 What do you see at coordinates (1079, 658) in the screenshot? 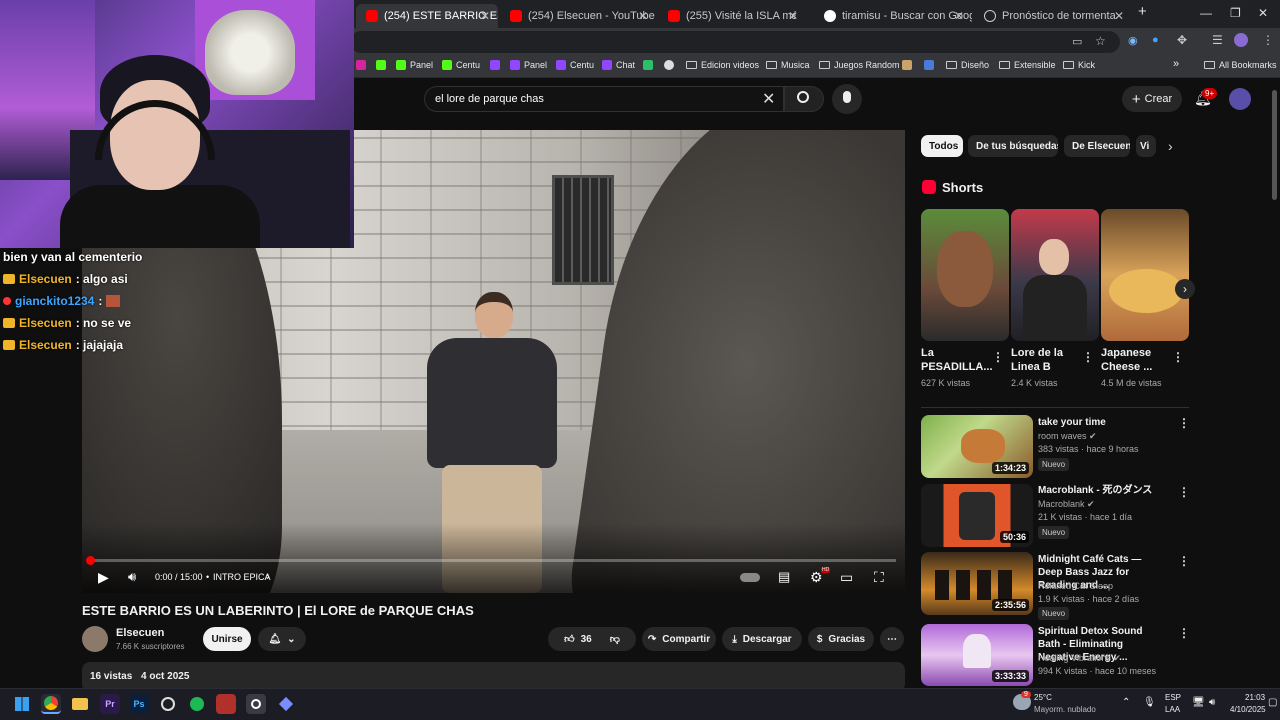
I see `channel-name: Healing Vibrations ✔` at bounding box center [1079, 658].